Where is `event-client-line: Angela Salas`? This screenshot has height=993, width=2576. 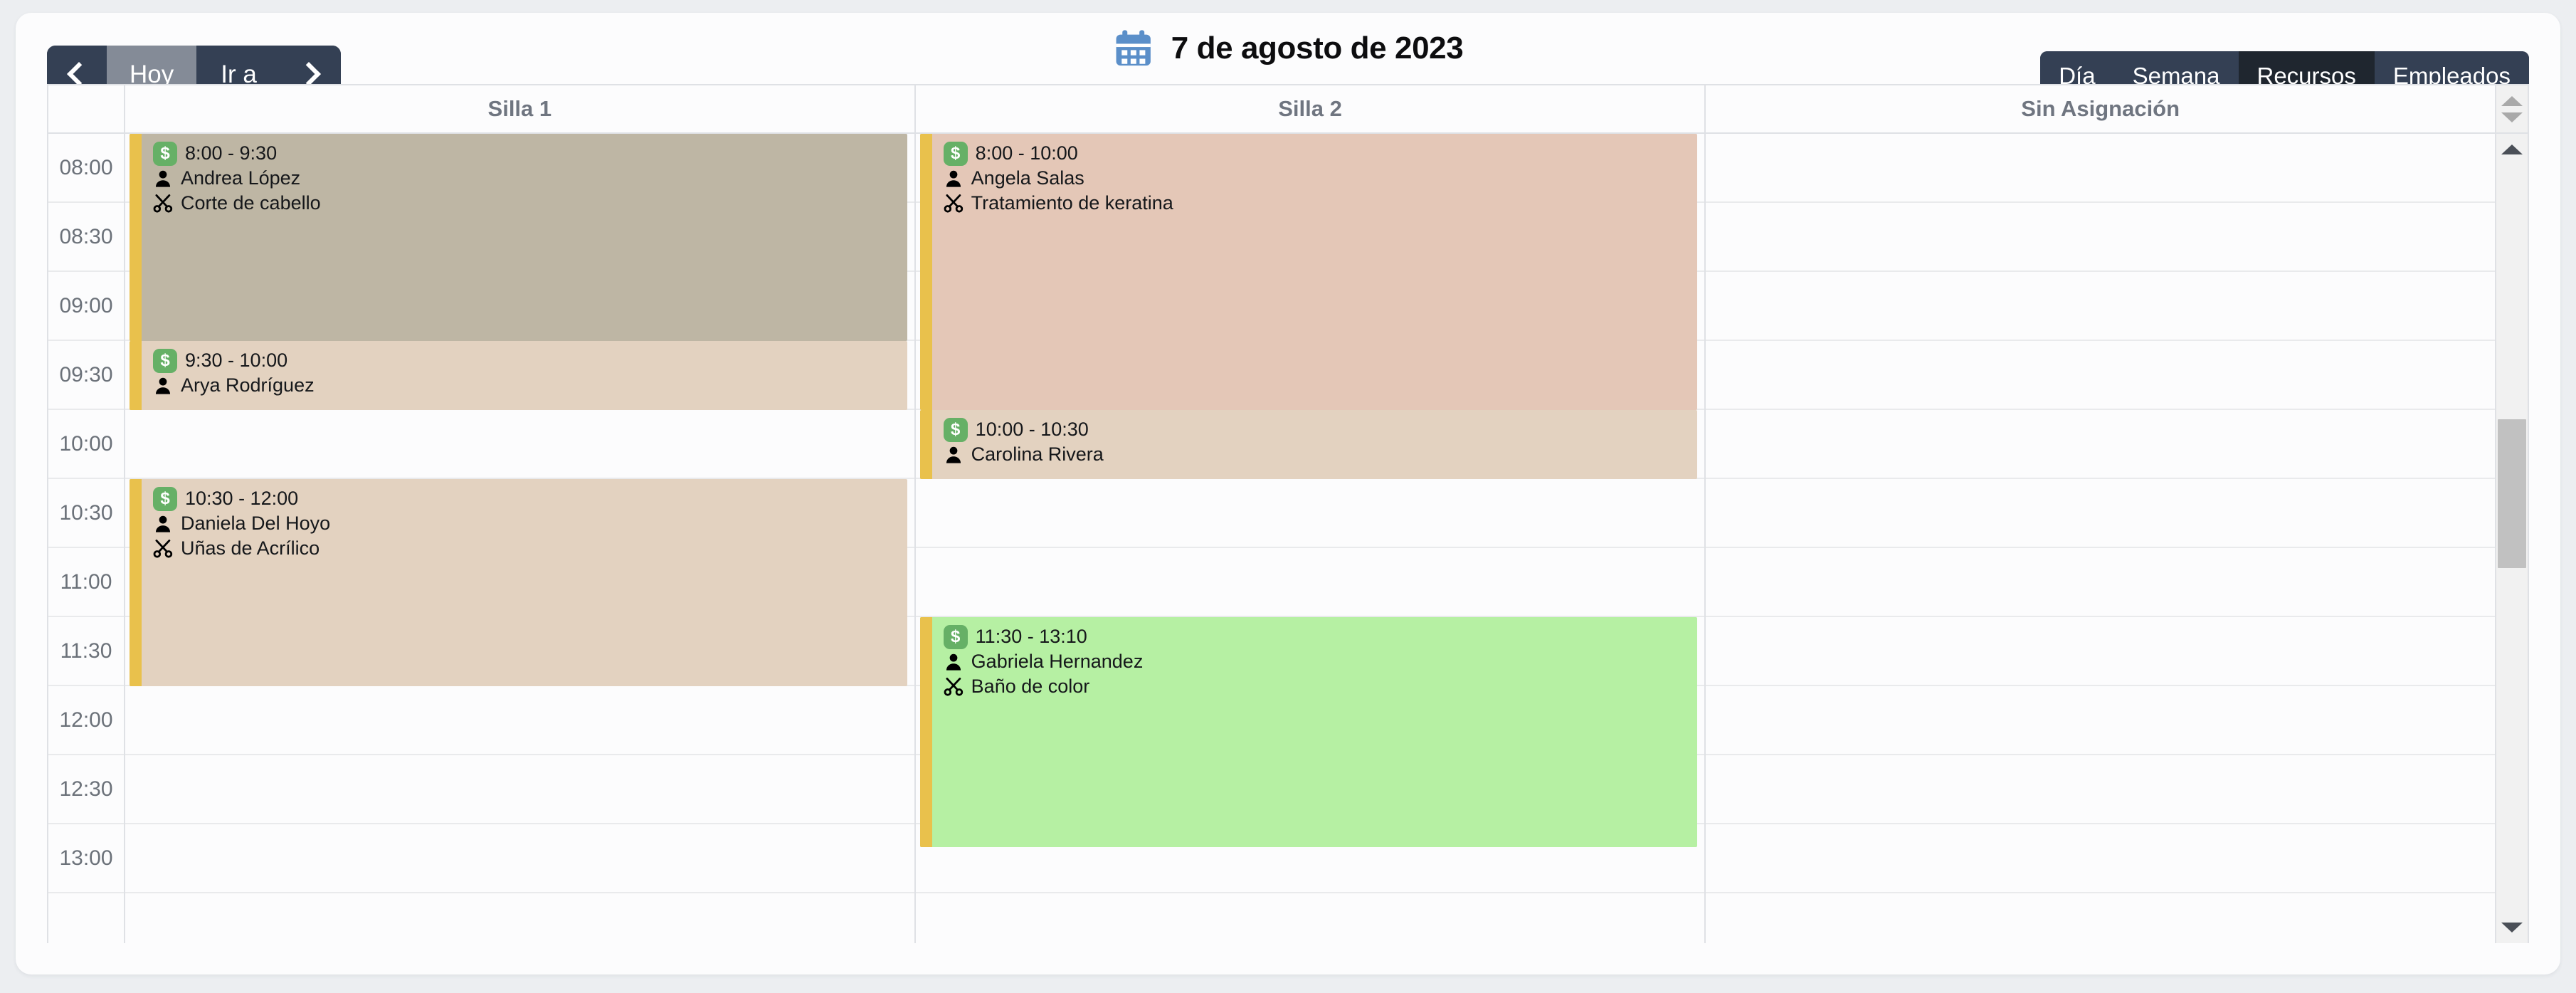 event-client-line: Angela Salas is located at coordinates (1321, 178).